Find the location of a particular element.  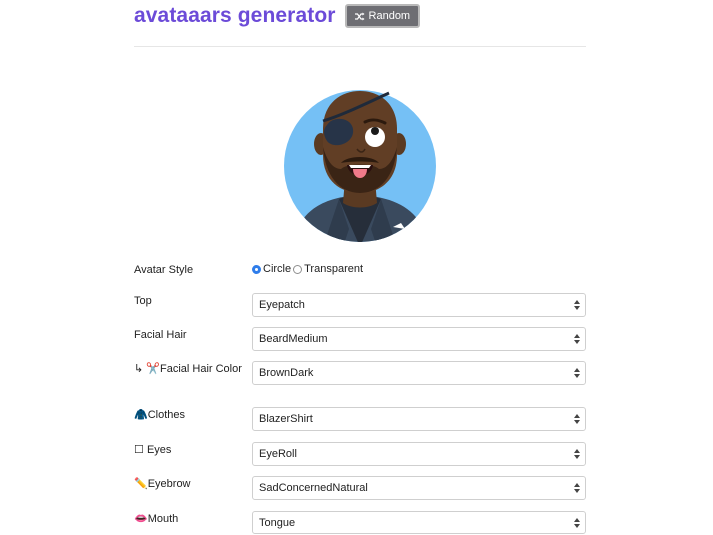

mouth-select: Tongue is located at coordinates (419, 522).